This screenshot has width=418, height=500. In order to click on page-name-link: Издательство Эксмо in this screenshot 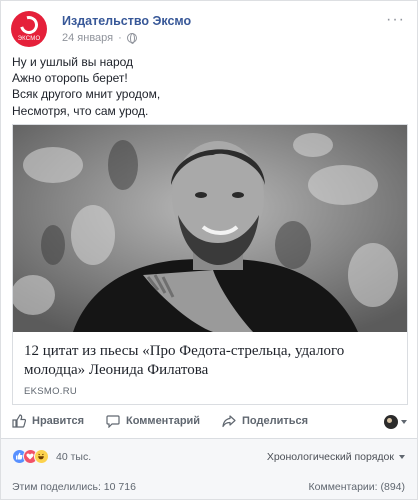, I will do `click(126, 21)`.